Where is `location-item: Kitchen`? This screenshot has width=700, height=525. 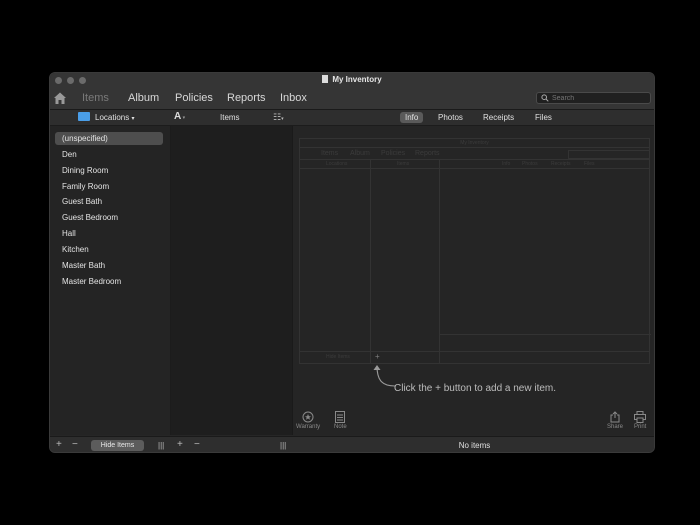 location-item: Kitchen is located at coordinates (109, 249).